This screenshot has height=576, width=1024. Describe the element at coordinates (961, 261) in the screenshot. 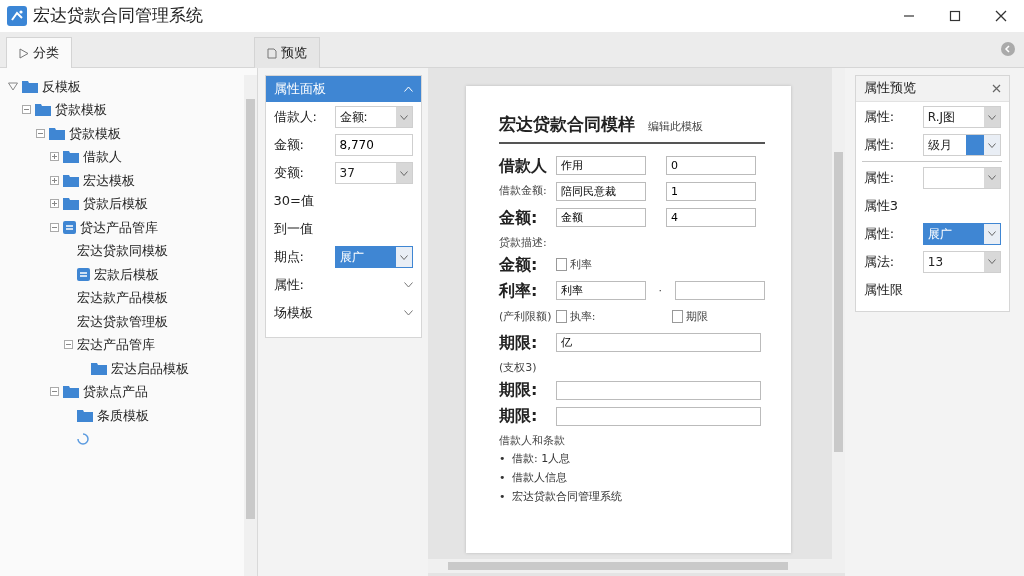

I see `dropdown: 13` at that location.